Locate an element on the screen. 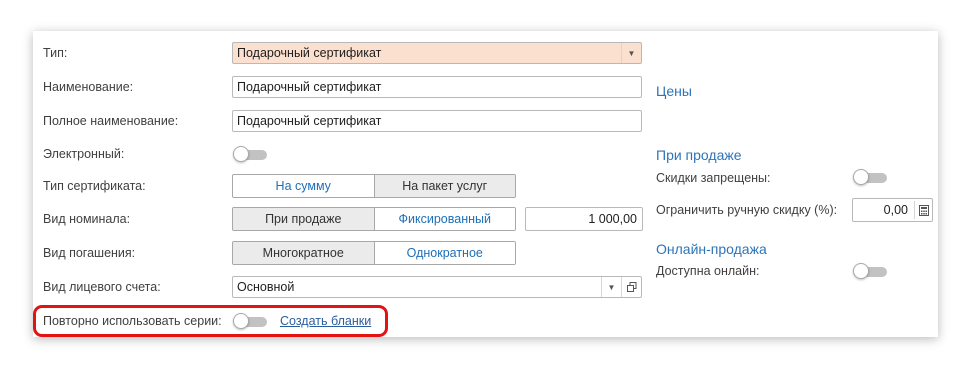 This screenshot has width=970, height=370. account-type-select: Основной ▼ is located at coordinates (437, 287).